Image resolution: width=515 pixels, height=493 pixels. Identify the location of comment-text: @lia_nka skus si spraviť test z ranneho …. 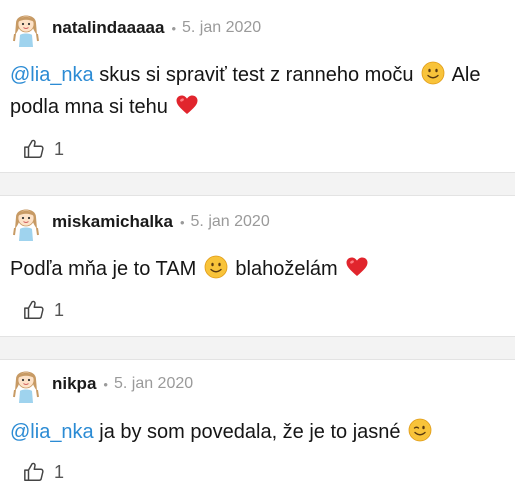
(255, 91).